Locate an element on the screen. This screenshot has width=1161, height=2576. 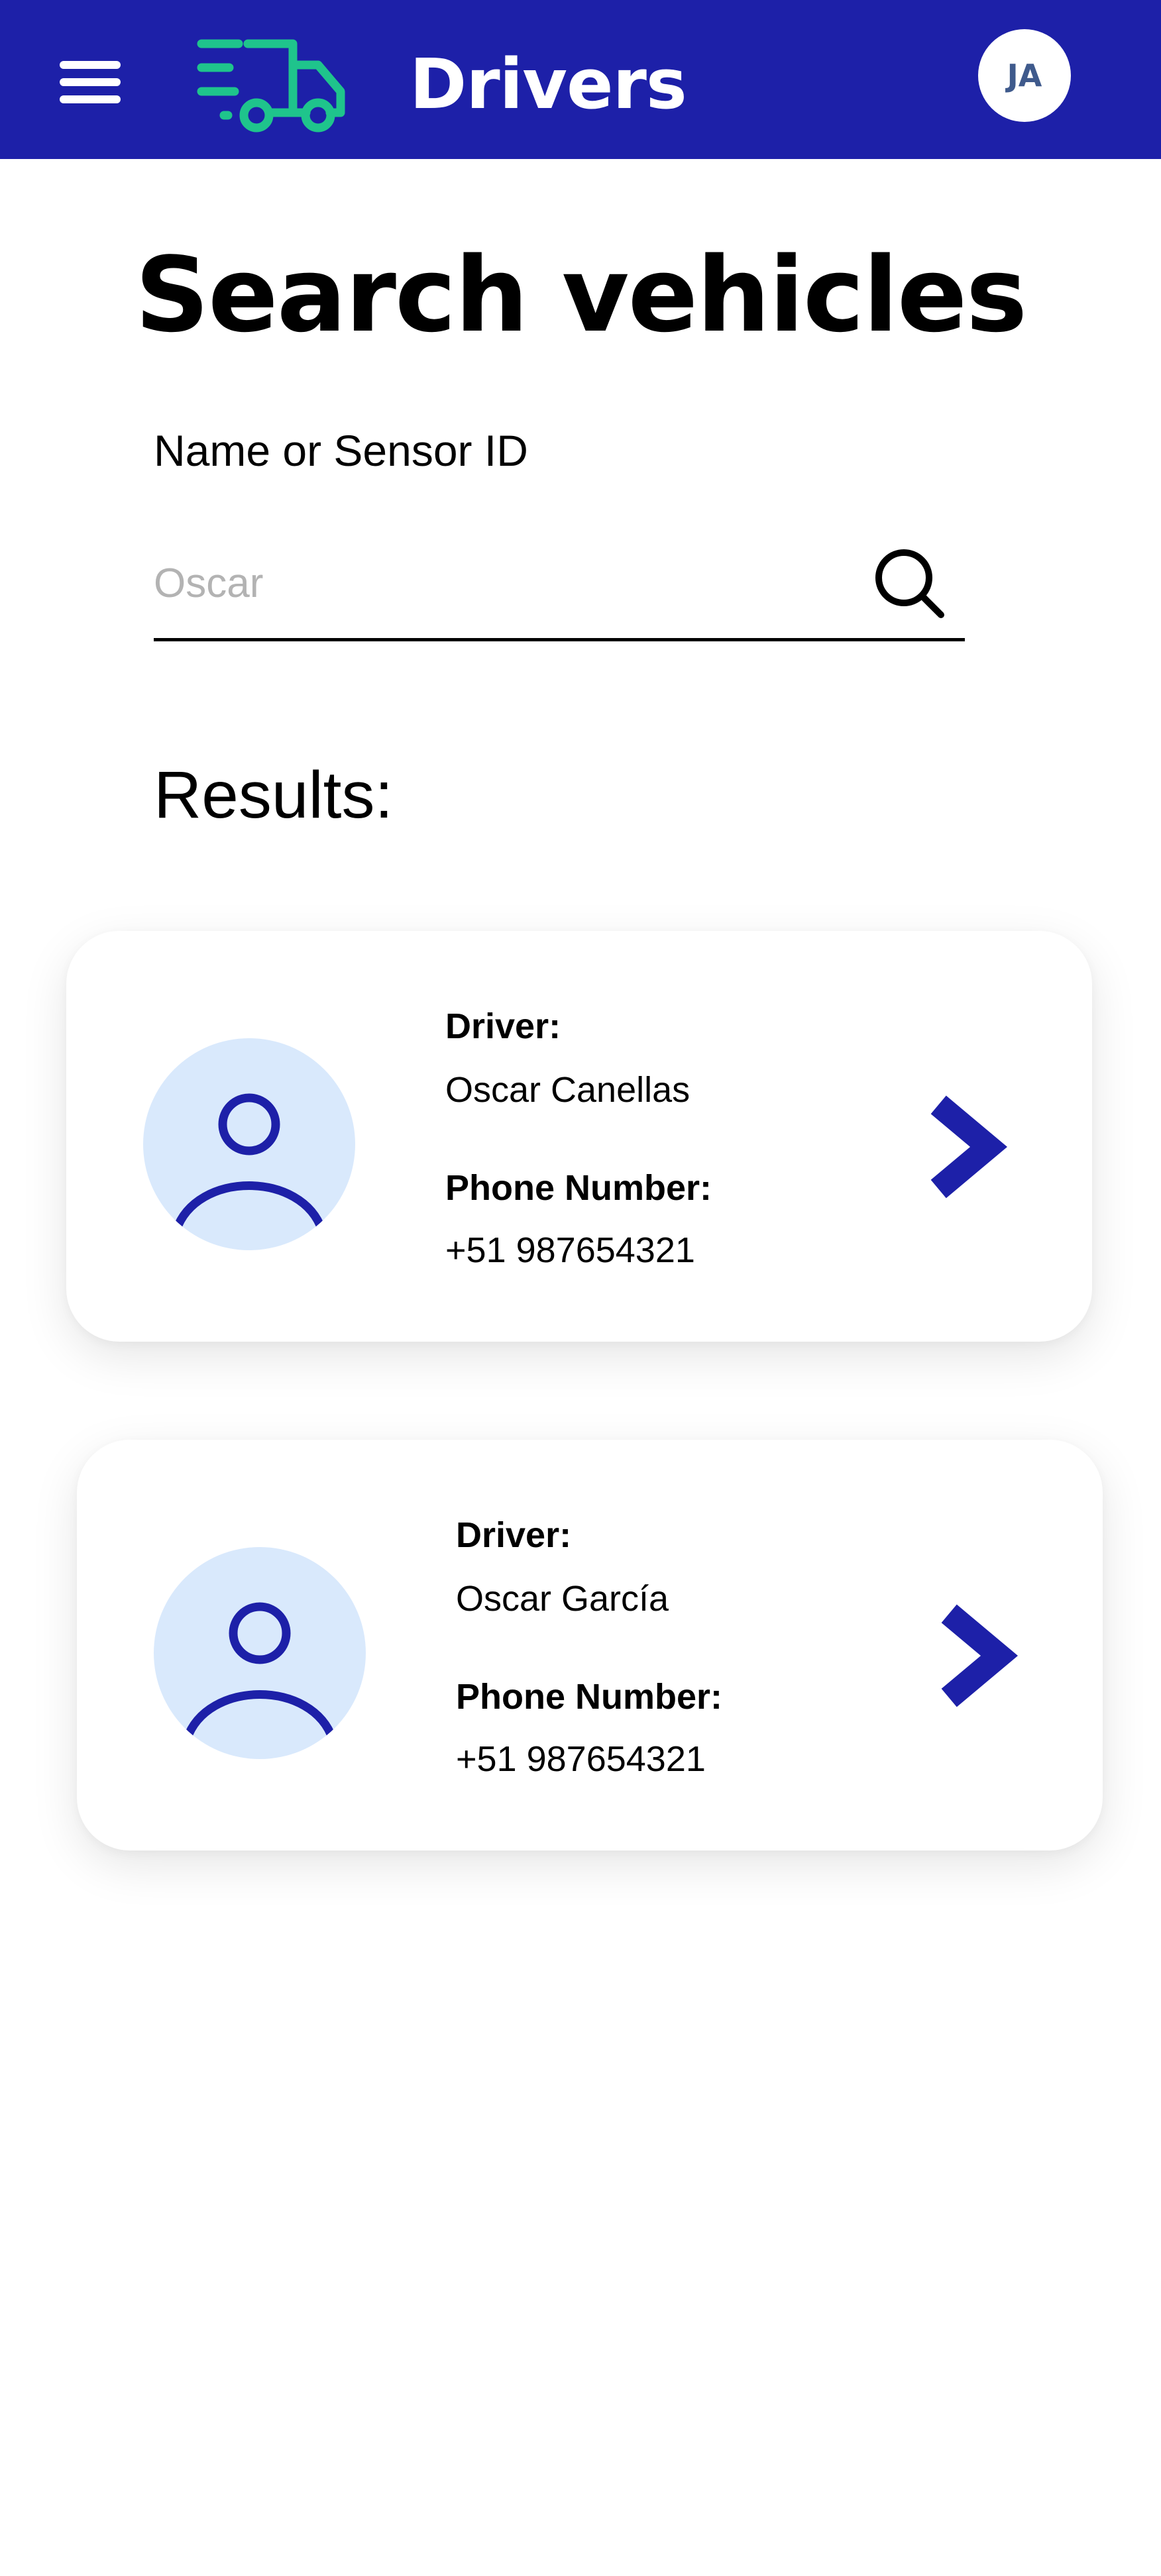
results-heading: Results: is located at coordinates (274, 795).